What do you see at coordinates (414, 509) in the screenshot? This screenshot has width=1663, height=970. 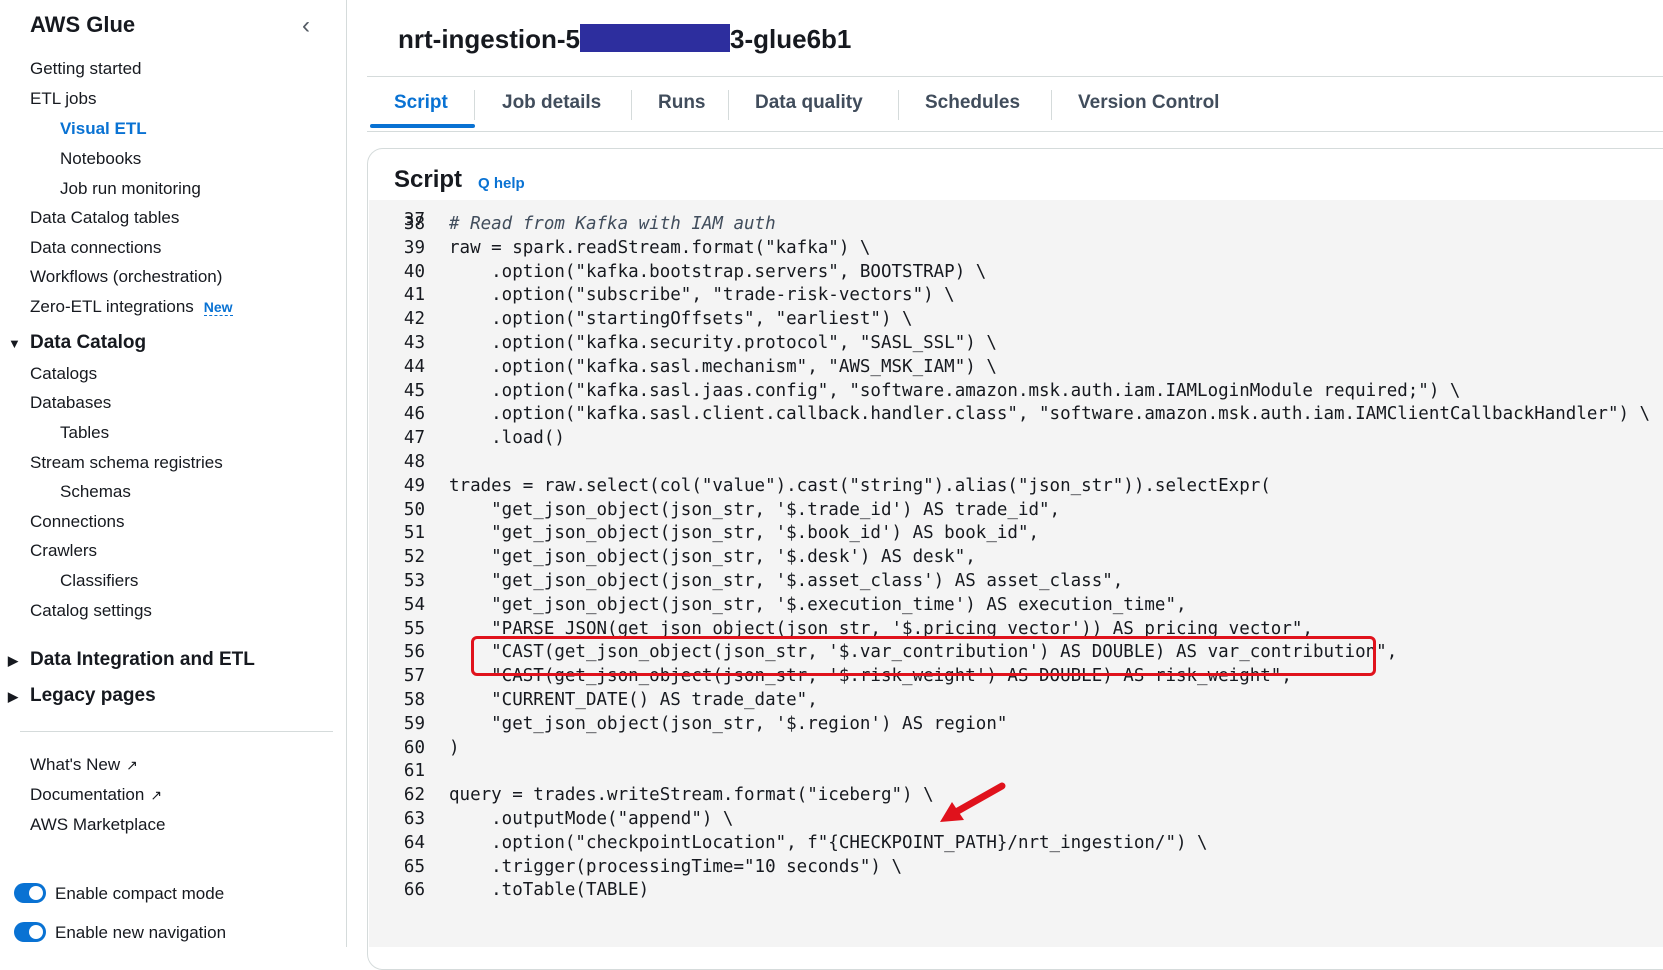 I see `line-number: 50` at bounding box center [414, 509].